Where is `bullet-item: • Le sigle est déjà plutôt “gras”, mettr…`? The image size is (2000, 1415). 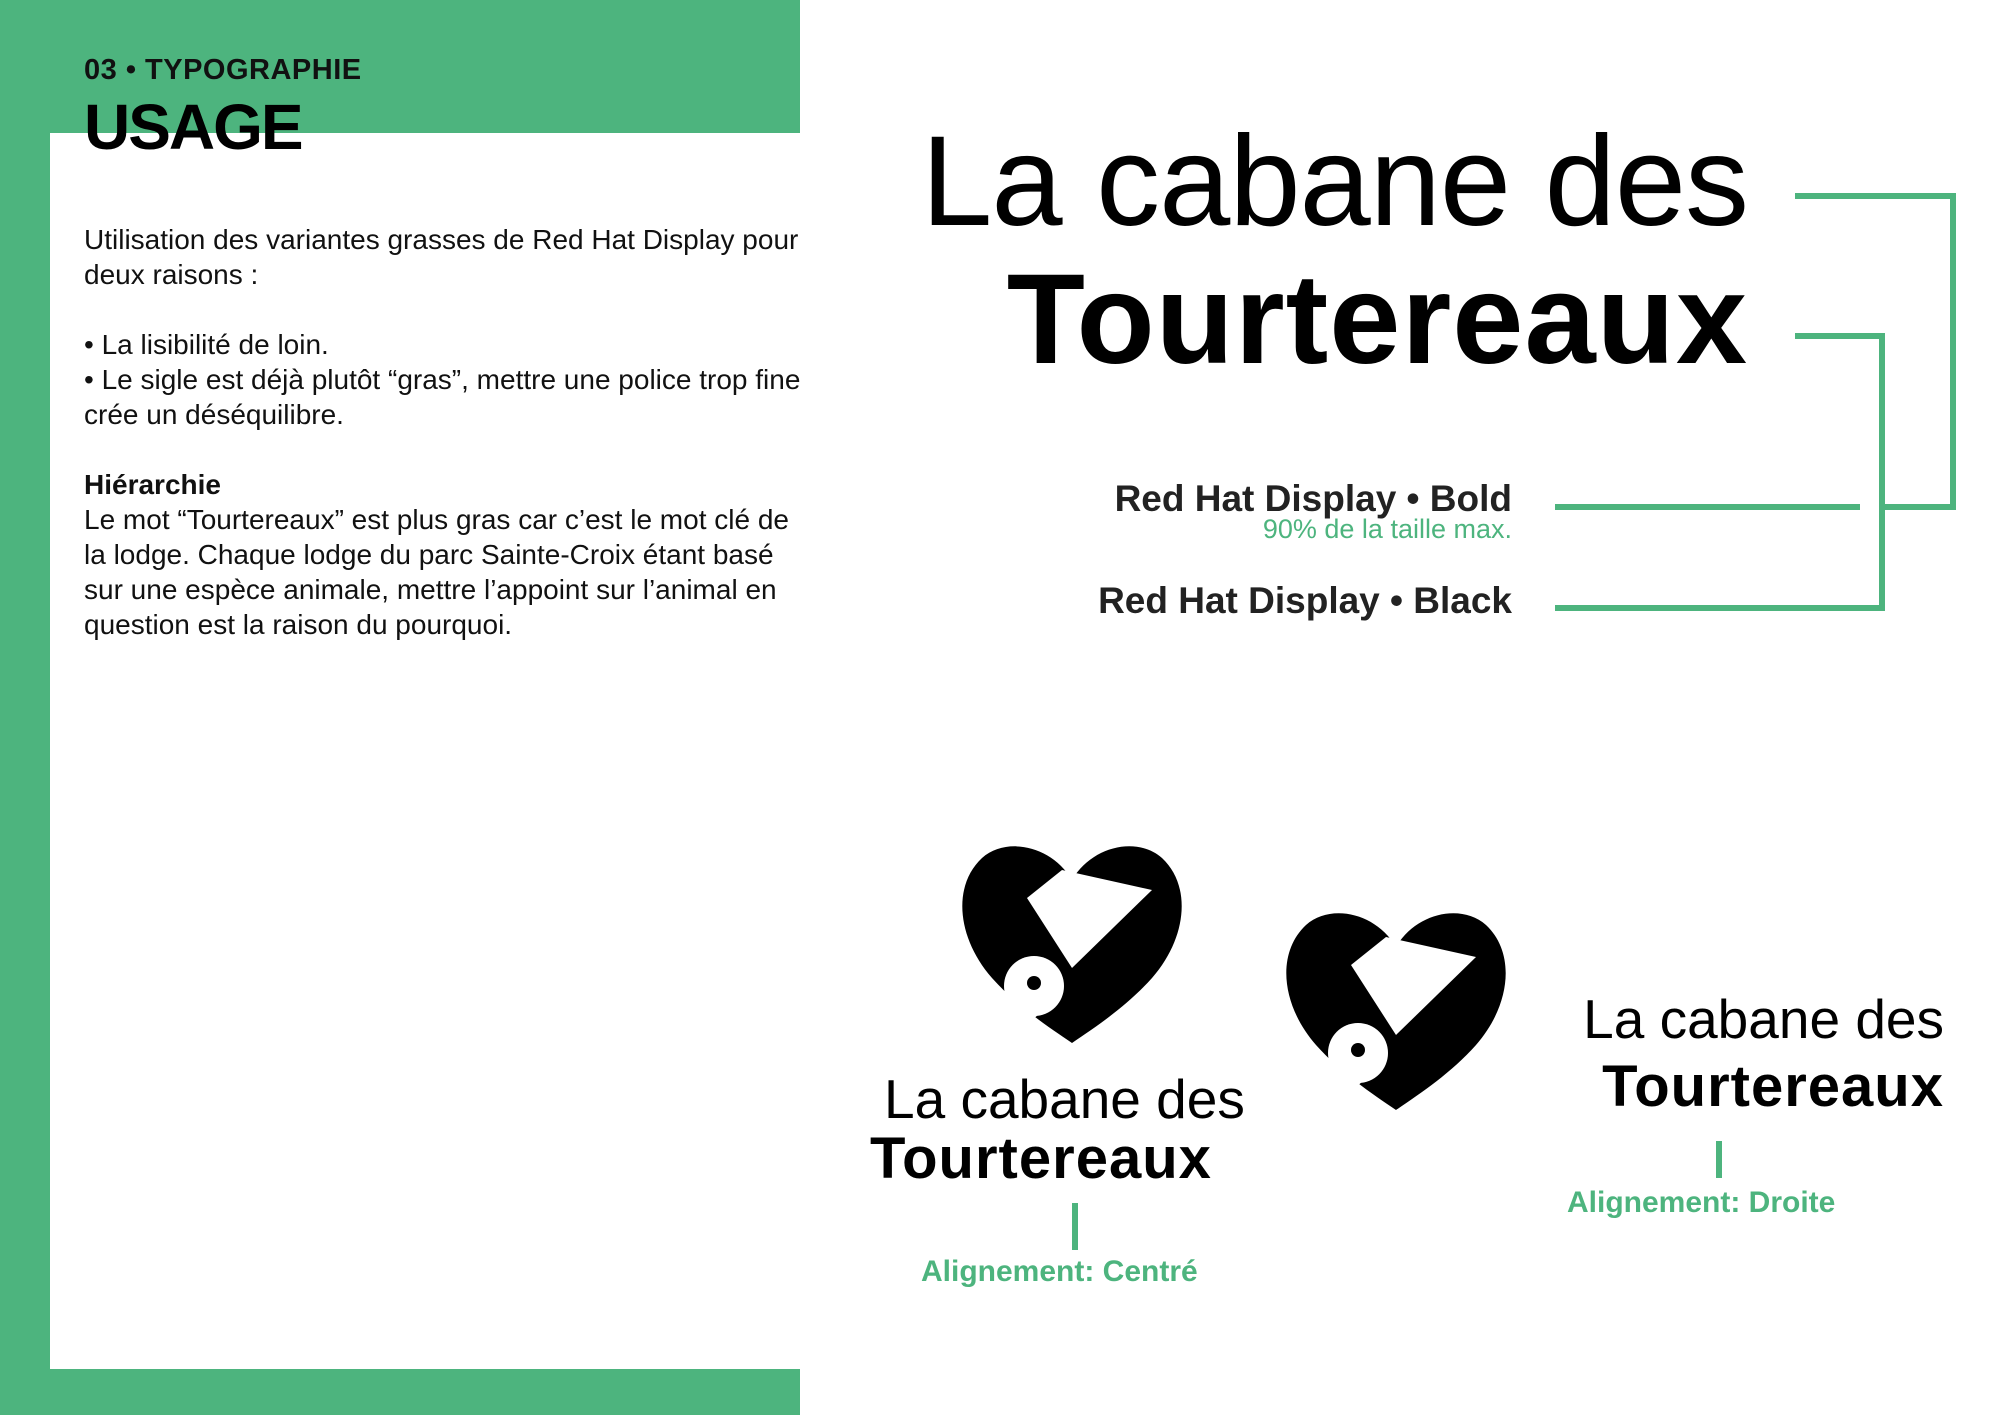 bullet-item: • Le sigle est déjà plutôt “gras”, mettr… is located at coordinates (442, 397).